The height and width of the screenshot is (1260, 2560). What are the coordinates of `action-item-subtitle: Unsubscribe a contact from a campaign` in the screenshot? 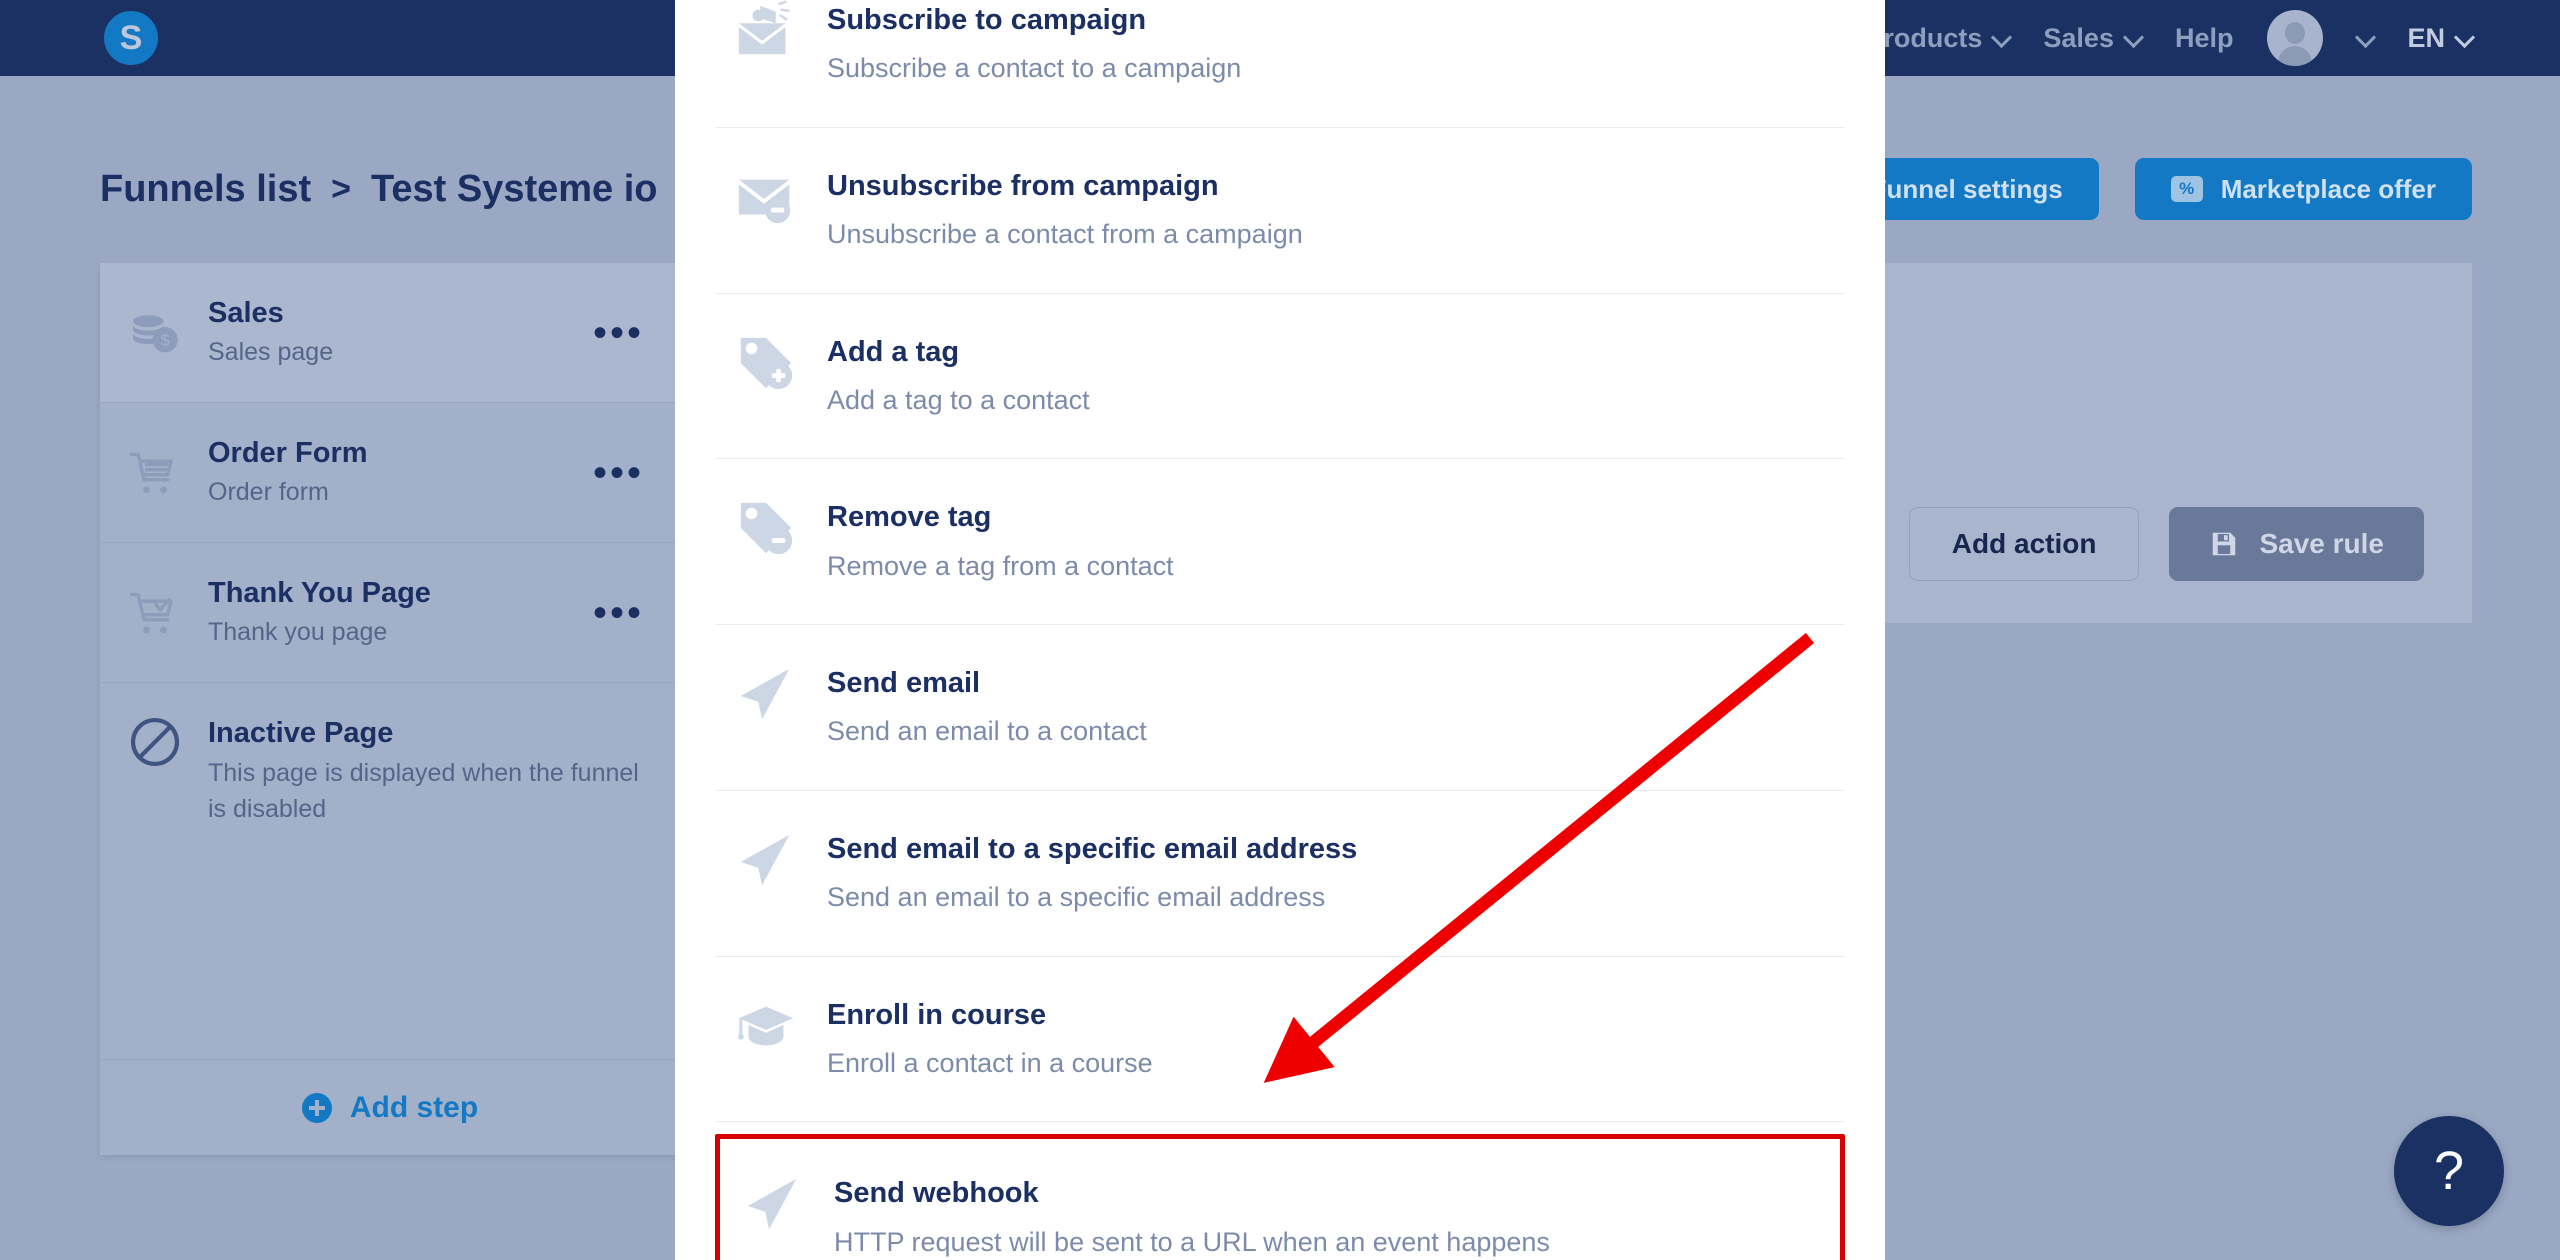 It's located at (1065, 234).